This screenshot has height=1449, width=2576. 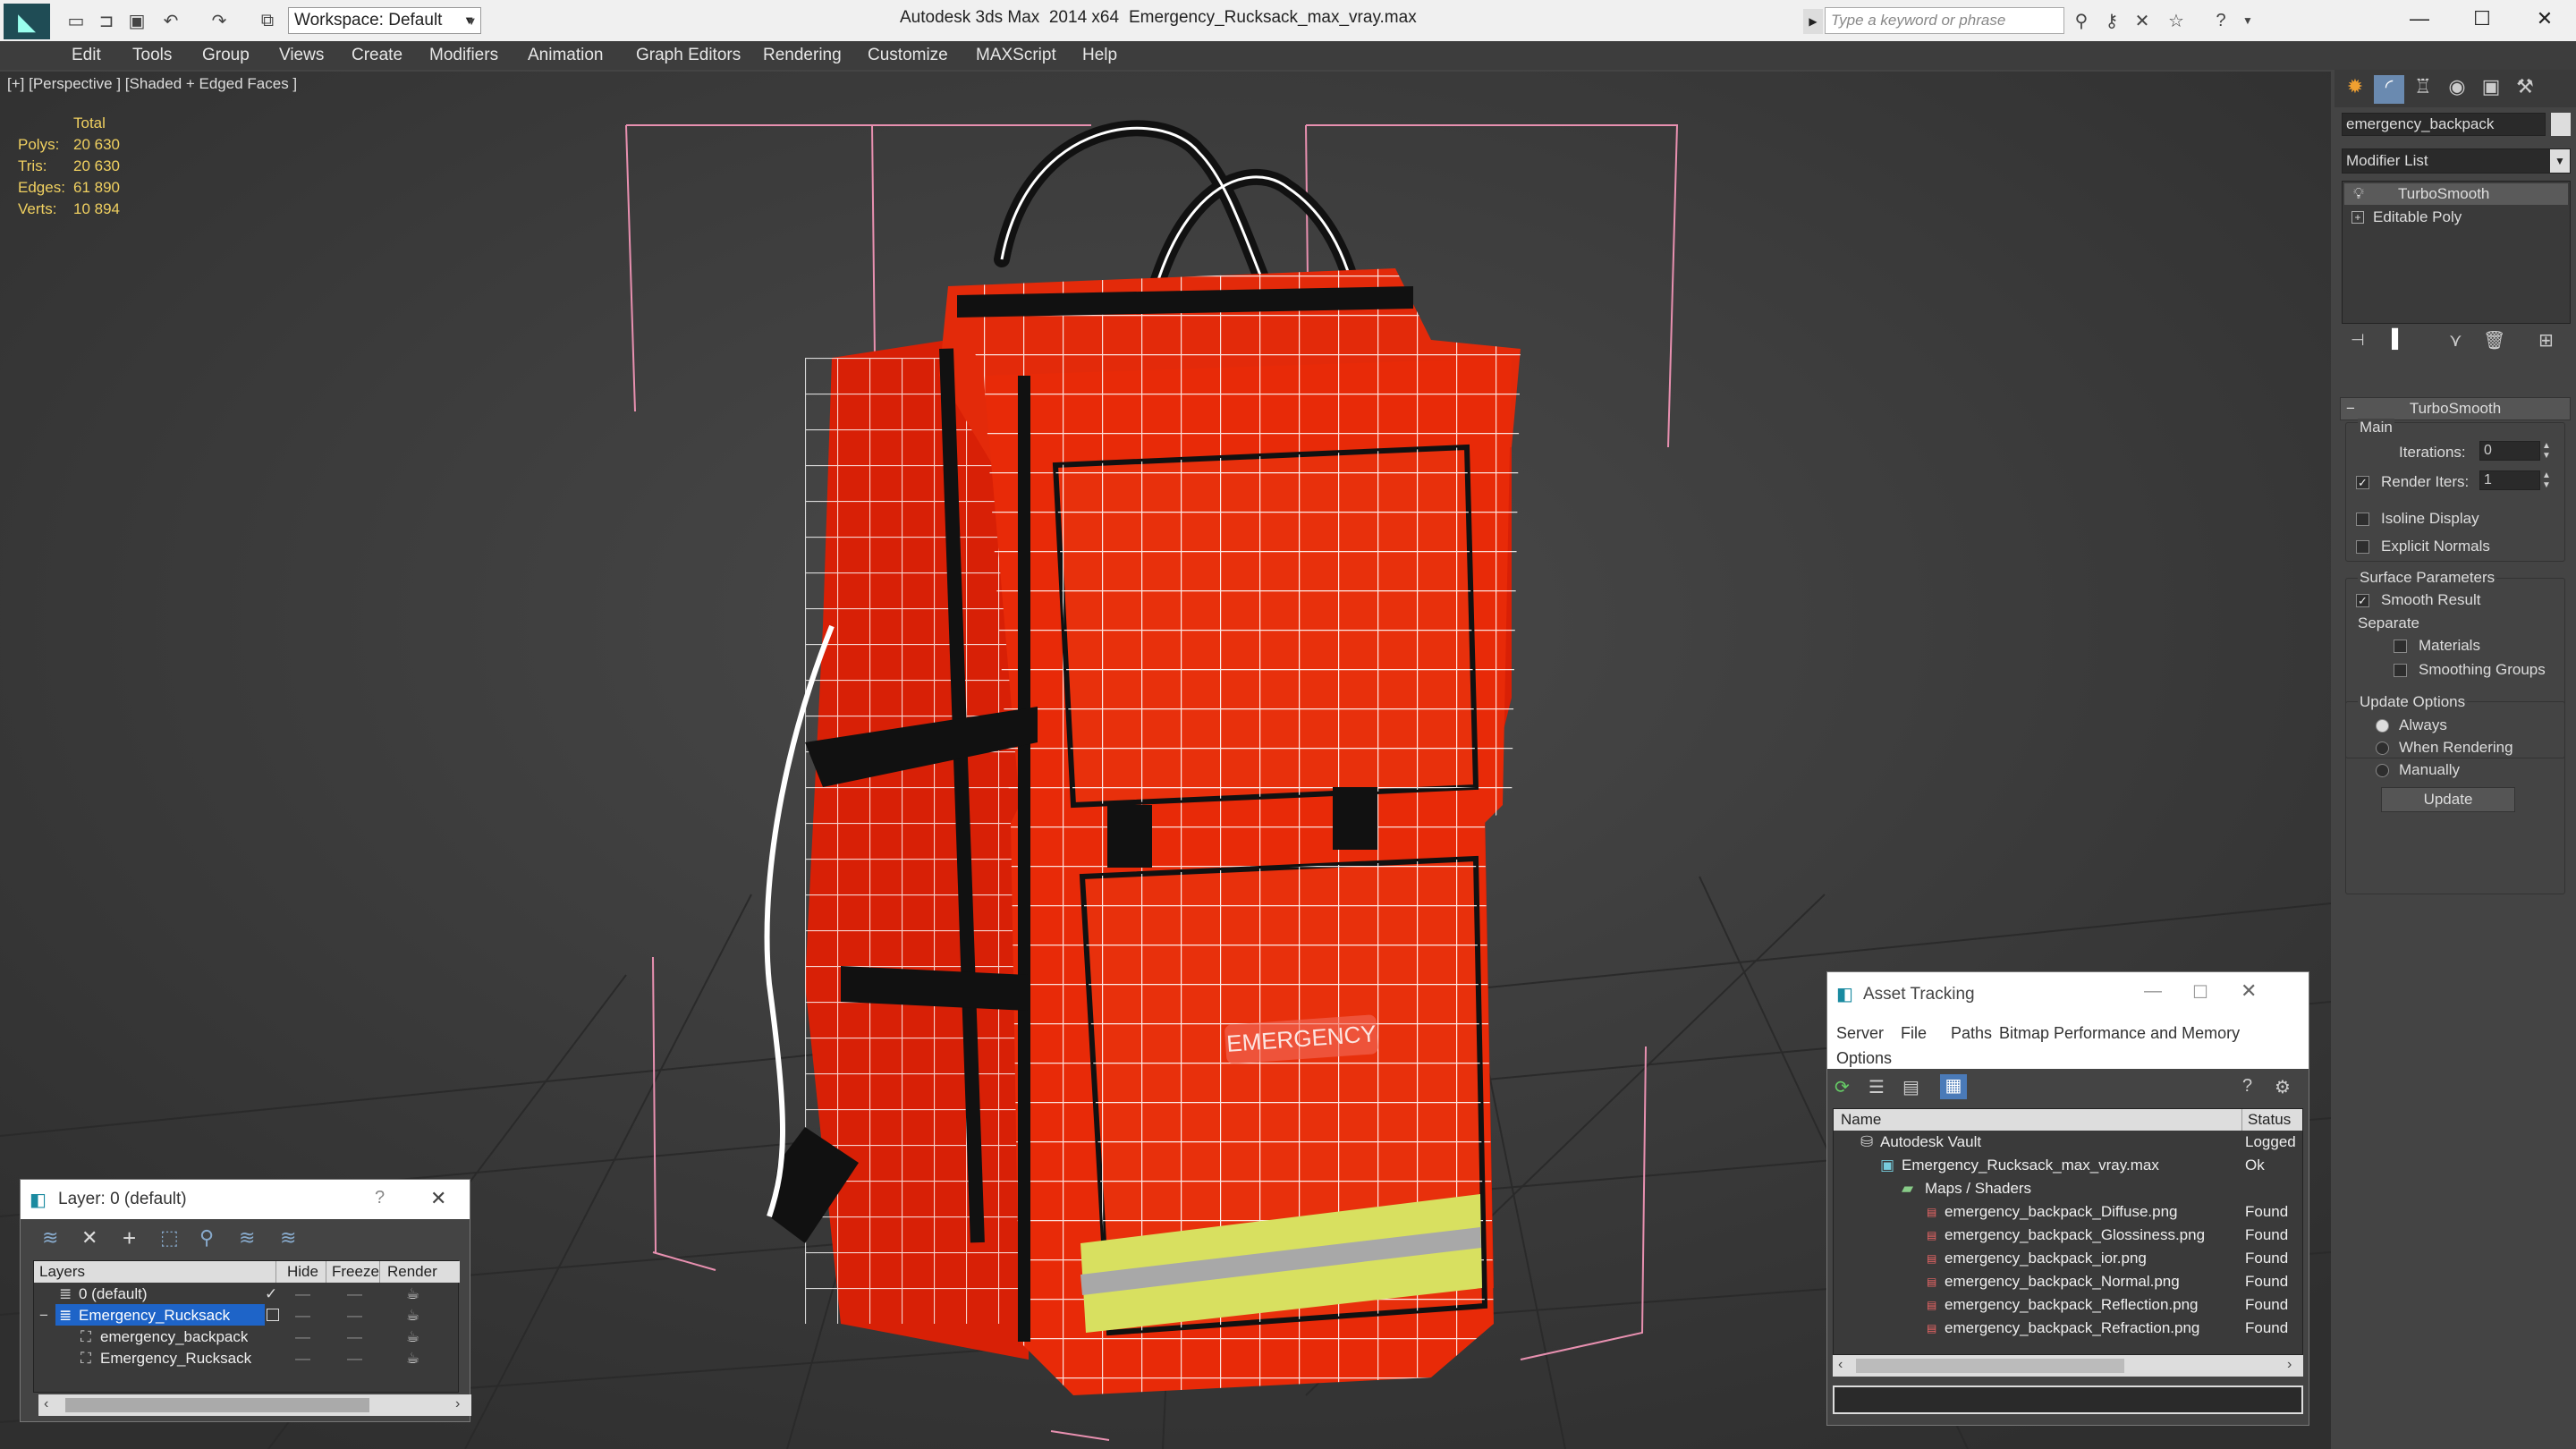 What do you see at coordinates (106, 20) in the screenshot?
I see `open-file-icon: ⊐` at bounding box center [106, 20].